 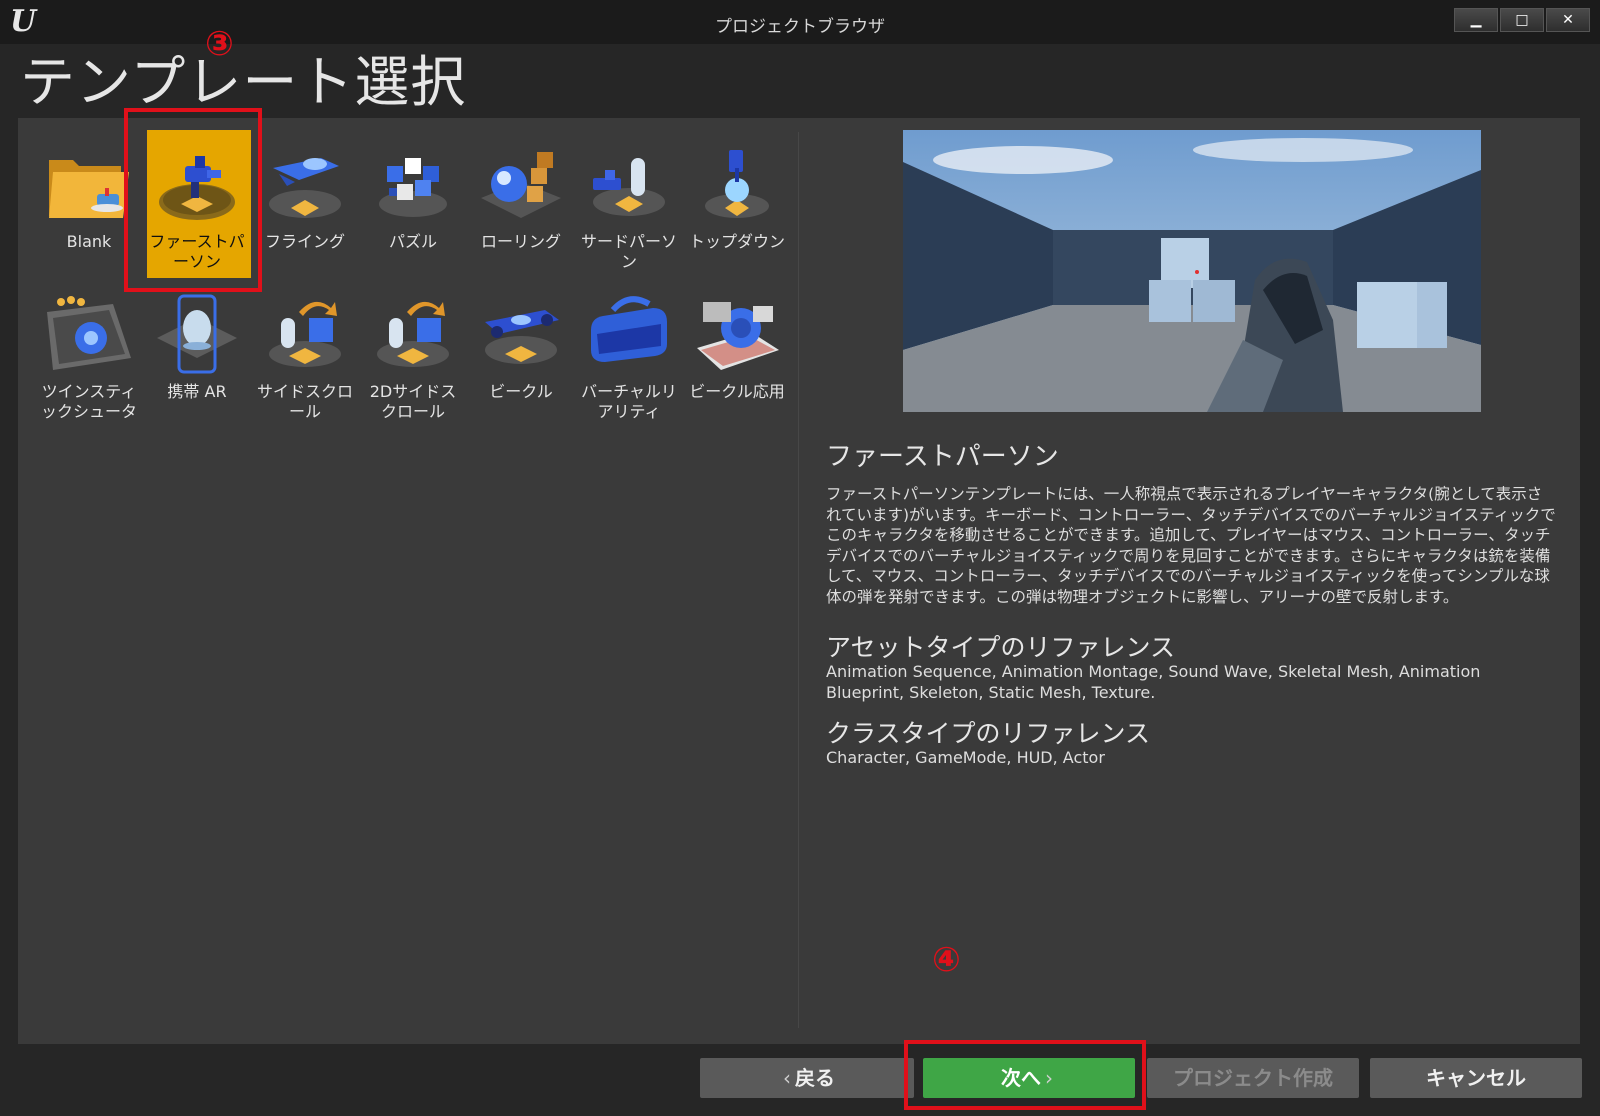 I want to click on puzzle-icon, so click(x=413, y=187).